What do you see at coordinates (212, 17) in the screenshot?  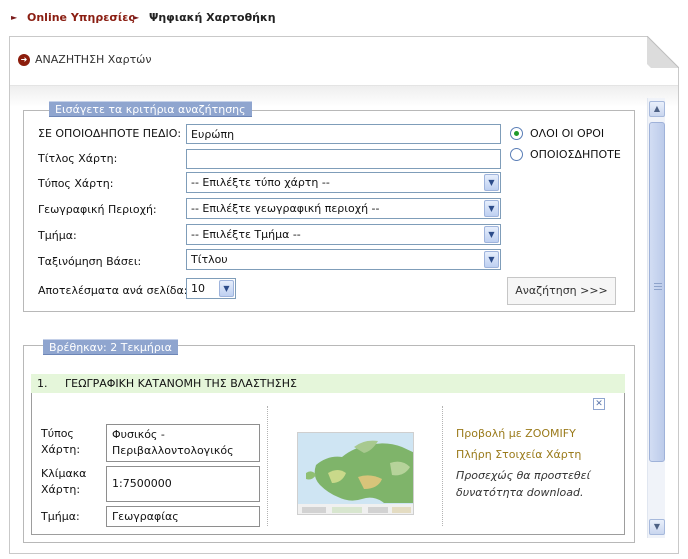 I see `breadcrumb-current: Ψηφιακή Χαρτοθήκη` at bounding box center [212, 17].